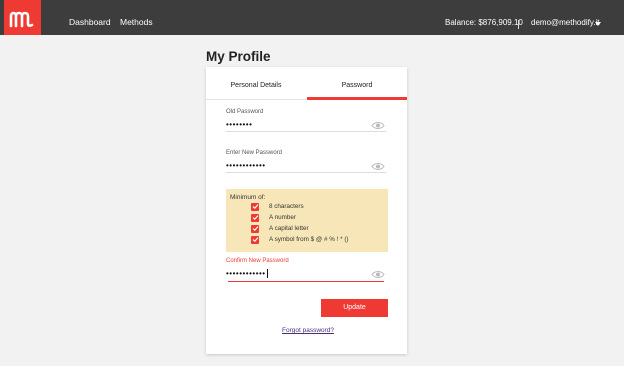 The image size is (624, 366). I want to click on nav-methods-link: Methods, so click(136, 17).